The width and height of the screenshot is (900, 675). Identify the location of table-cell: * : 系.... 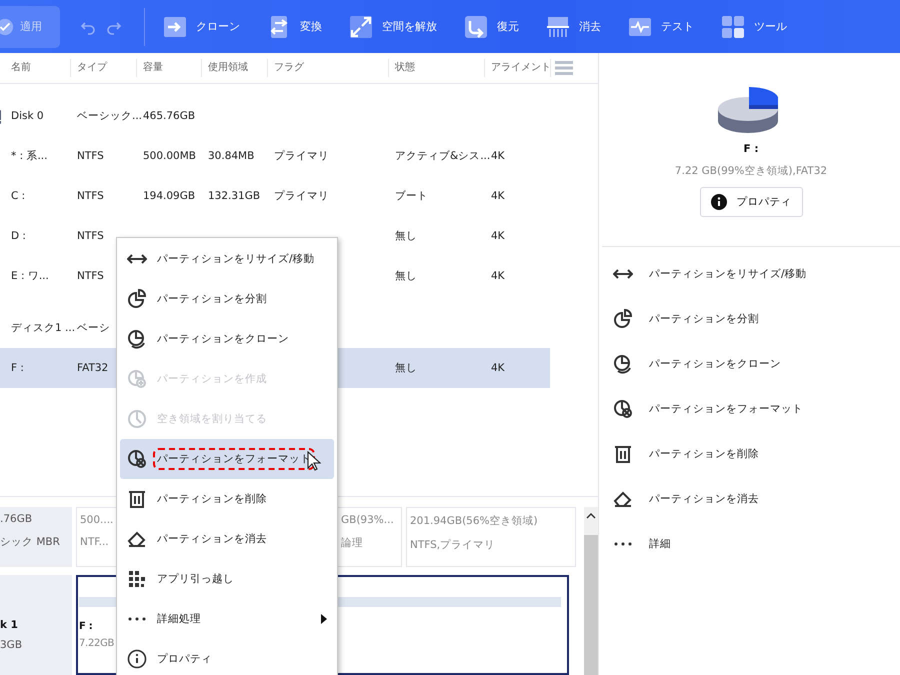
(29, 156).